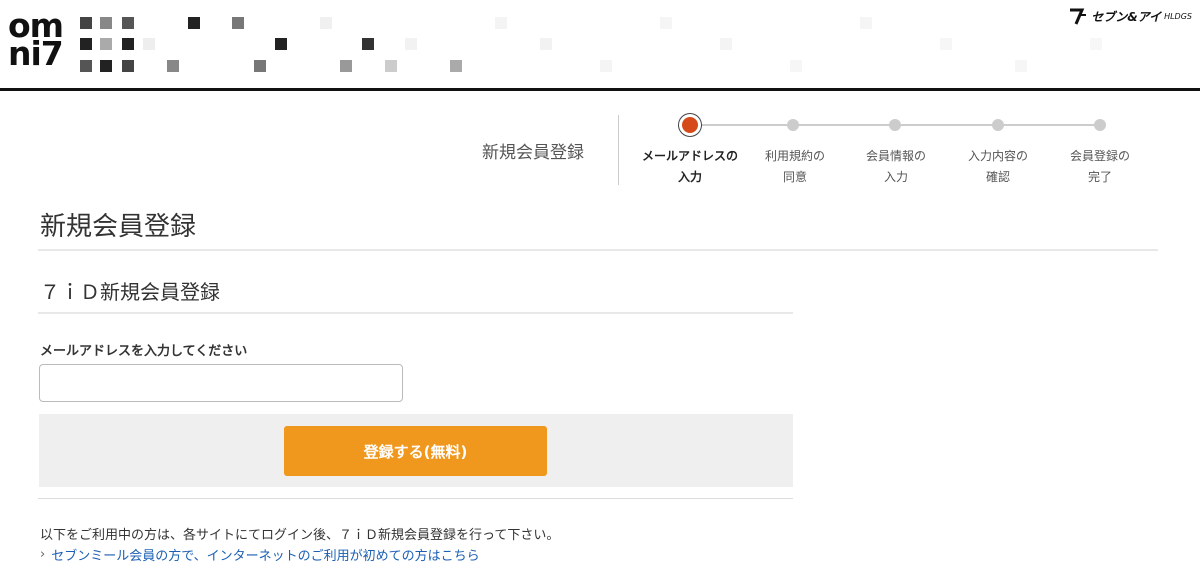  I want to click on stepper-divider, so click(618, 150).